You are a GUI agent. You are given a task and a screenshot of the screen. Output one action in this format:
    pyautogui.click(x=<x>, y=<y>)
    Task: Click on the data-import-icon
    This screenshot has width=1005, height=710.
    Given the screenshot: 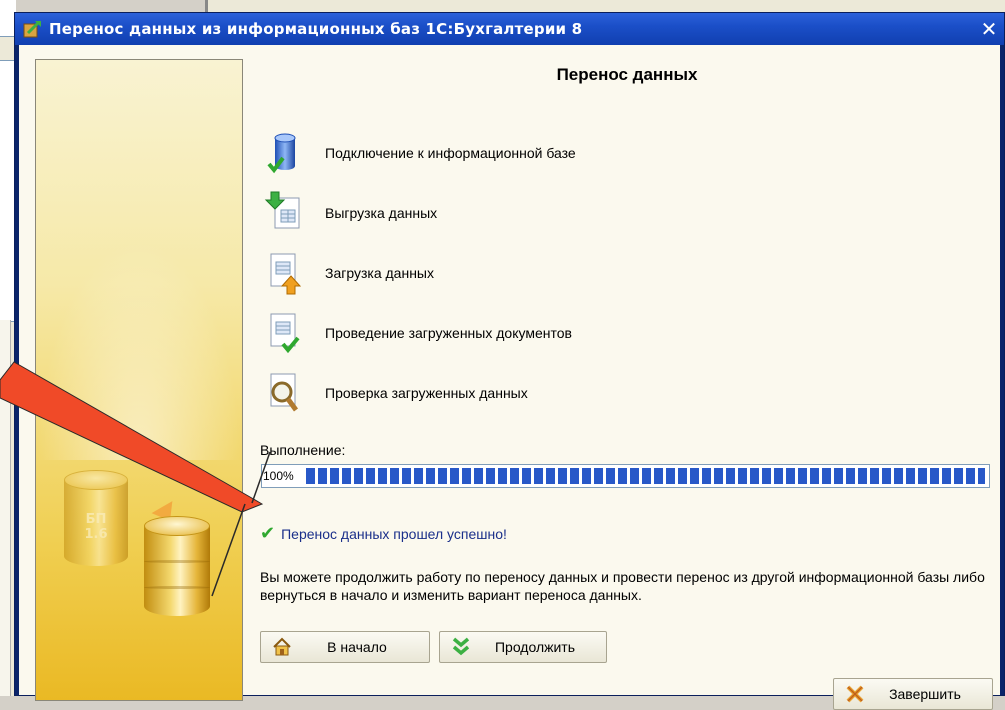 What is the action you would take?
    pyautogui.click(x=283, y=273)
    